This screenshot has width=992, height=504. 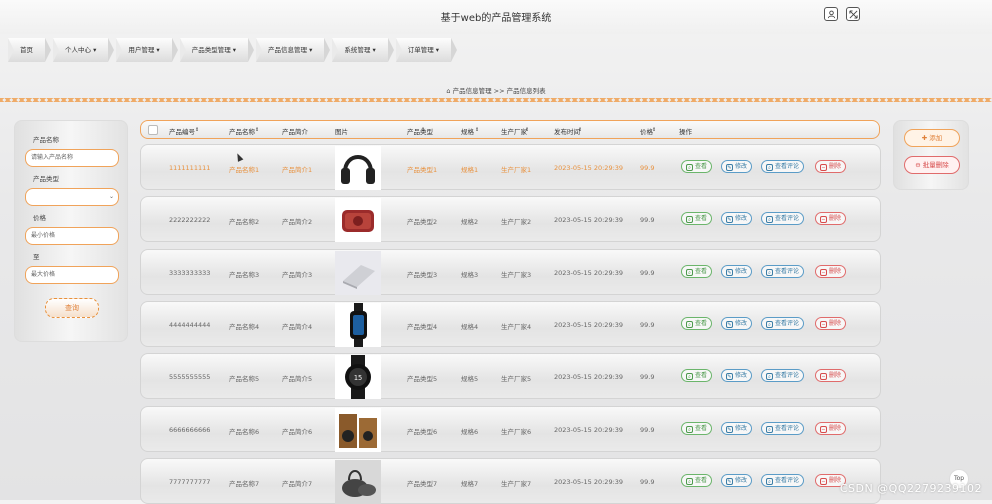 I want to click on nav-item-4: 产品信息管理 ▾, so click(x=293, y=50).